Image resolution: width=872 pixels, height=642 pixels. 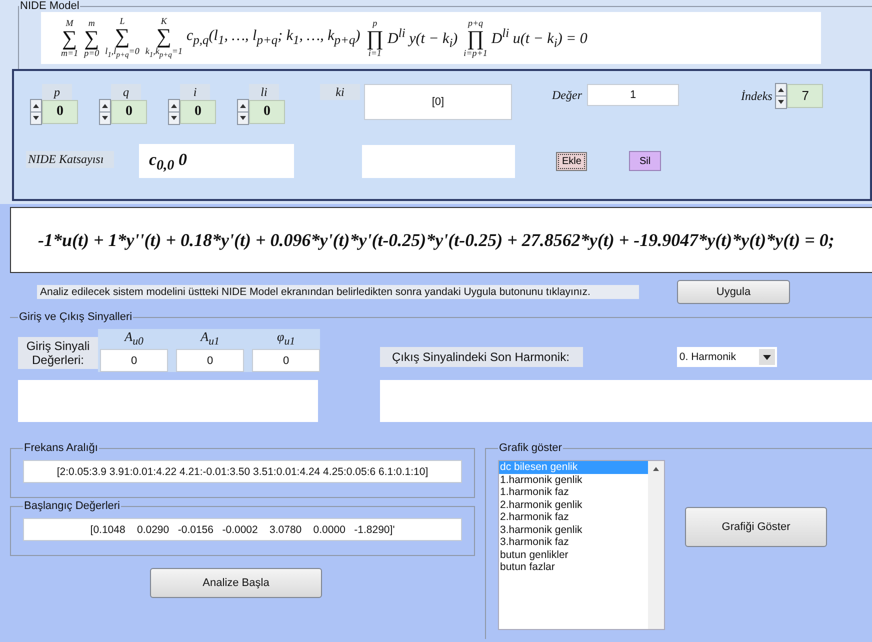 What do you see at coordinates (656, 545) in the screenshot?
I see `scrollbar` at bounding box center [656, 545].